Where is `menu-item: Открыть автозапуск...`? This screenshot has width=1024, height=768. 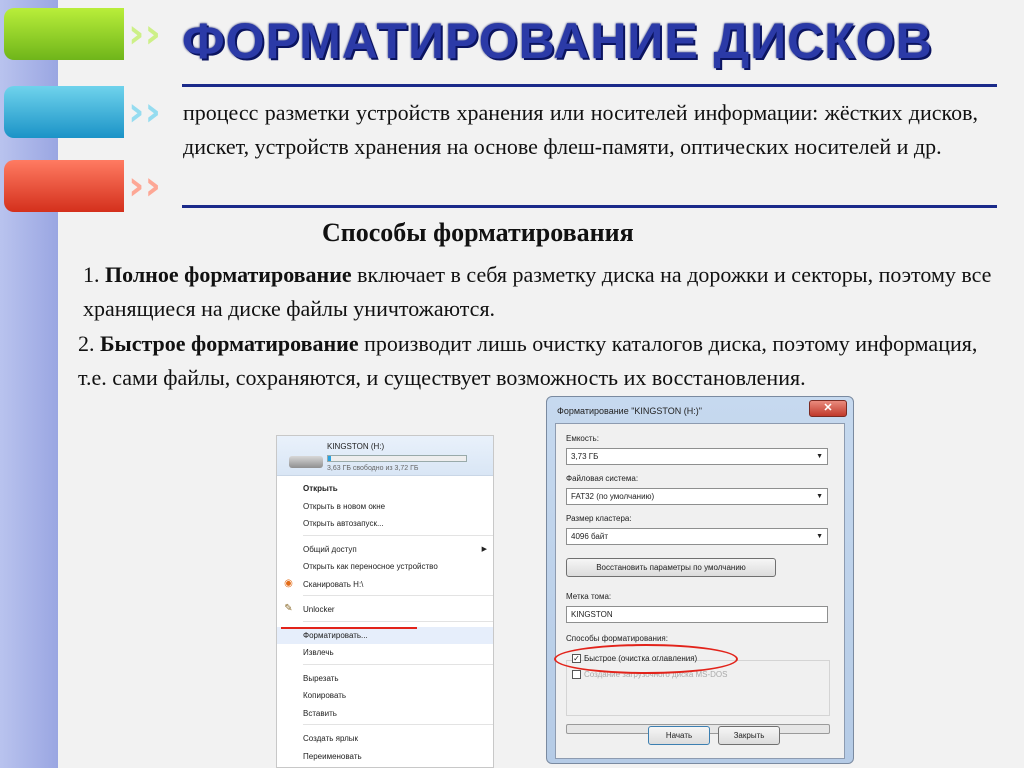
menu-item: Открыть автозапуск... is located at coordinates (385, 524).